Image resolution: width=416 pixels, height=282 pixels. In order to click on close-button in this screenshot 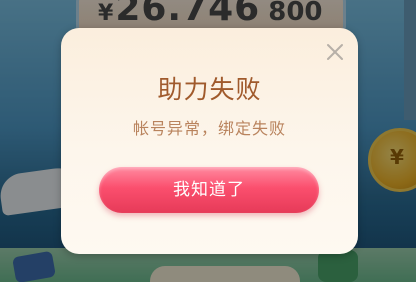, I will do `click(335, 52)`.